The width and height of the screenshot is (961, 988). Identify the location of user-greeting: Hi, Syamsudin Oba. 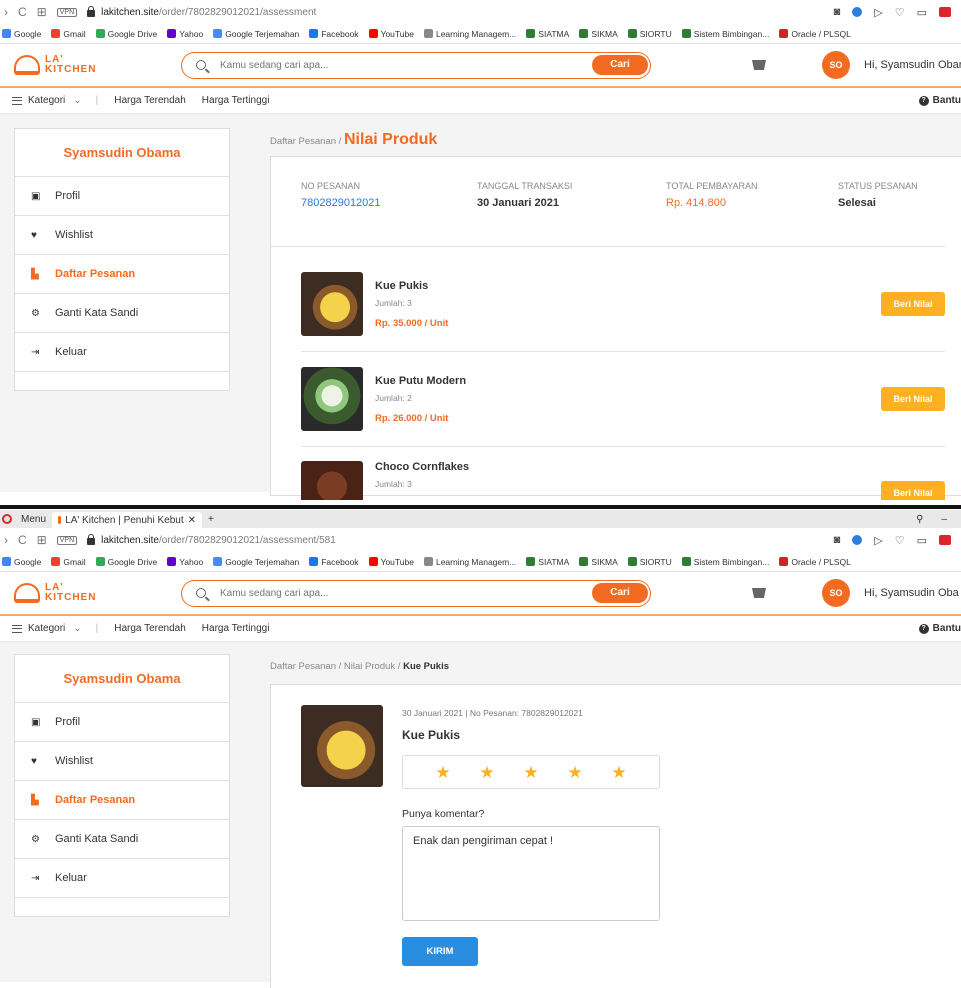
(911, 593).